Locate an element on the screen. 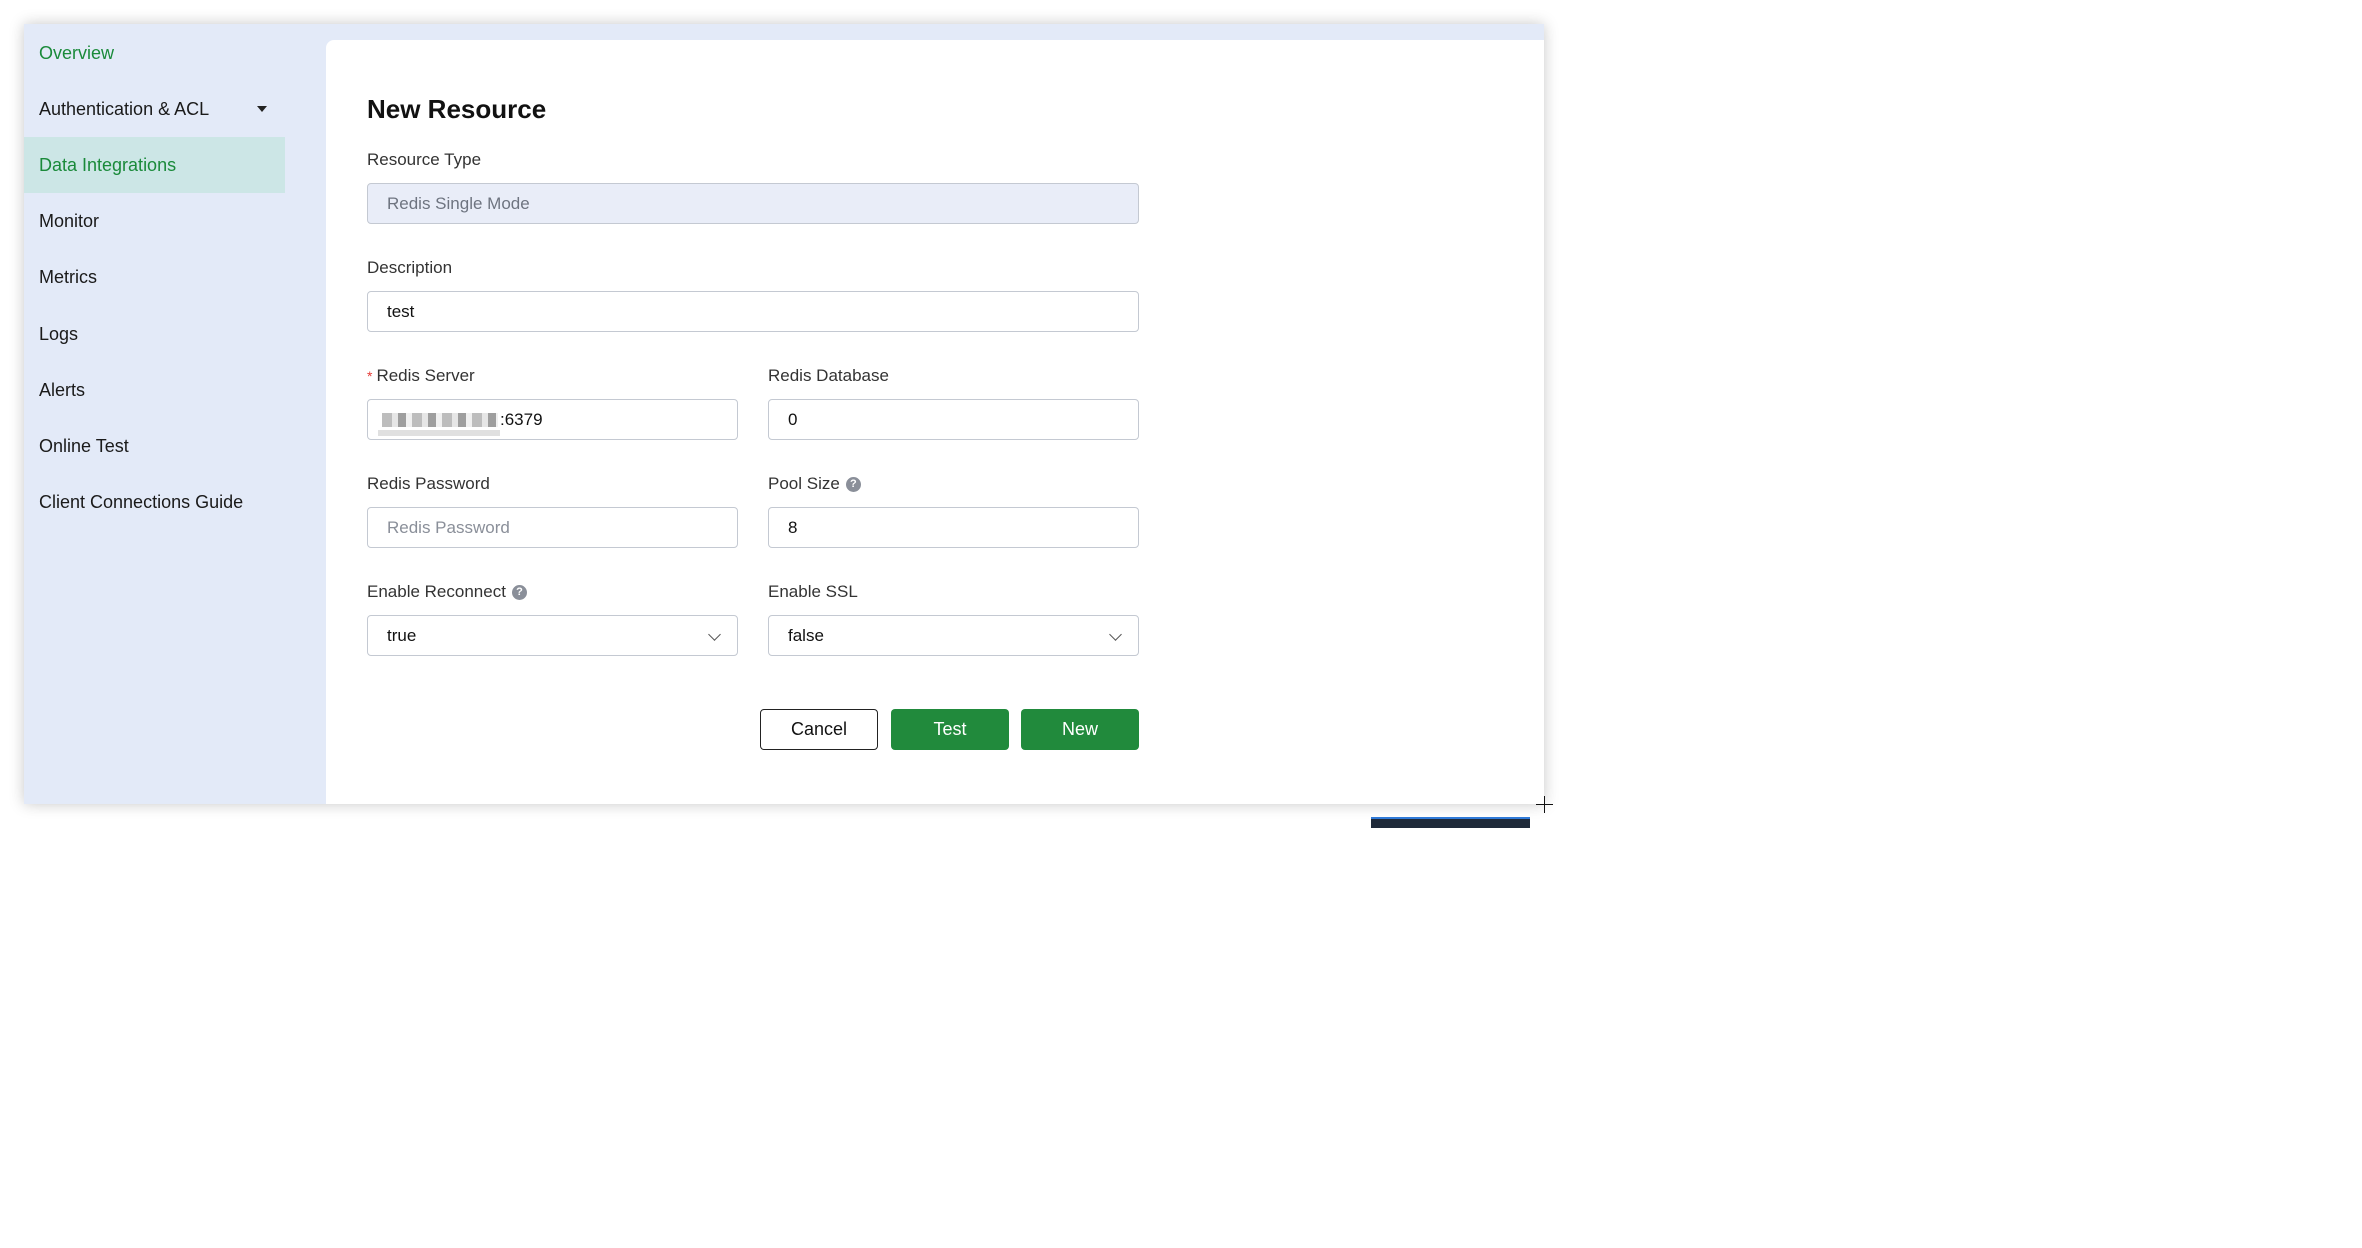 Image resolution: width=2362 pixels, height=1248 pixels. enable-ssl-label-text: Enable SSL is located at coordinates (813, 591).